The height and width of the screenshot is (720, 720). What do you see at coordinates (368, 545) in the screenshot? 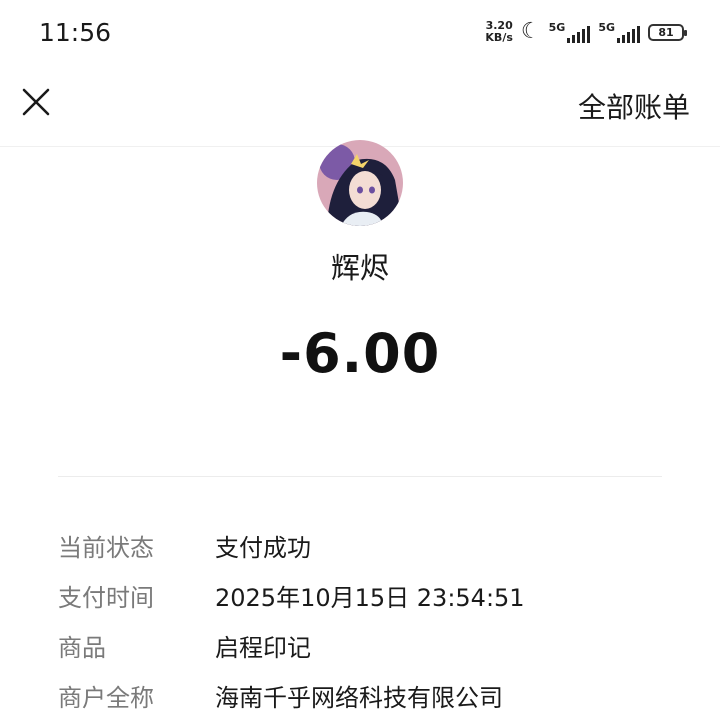
I see `detail-row-status: 当前状态 支付成功` at bounding box center [368, 545].